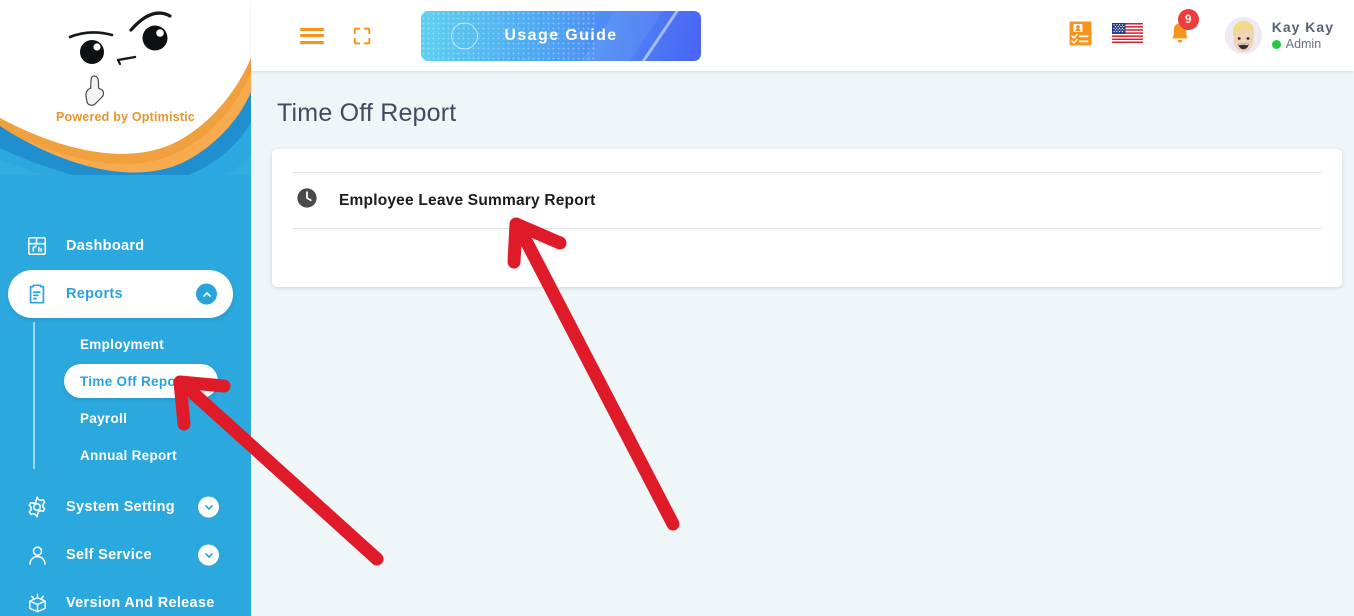 Image resolution: width=1354 pixels, height=616 pixels. Describe the element at coordinates (104, 418) in the screenshot. I see `sidebar-subitem-label: Payroll` at that location.